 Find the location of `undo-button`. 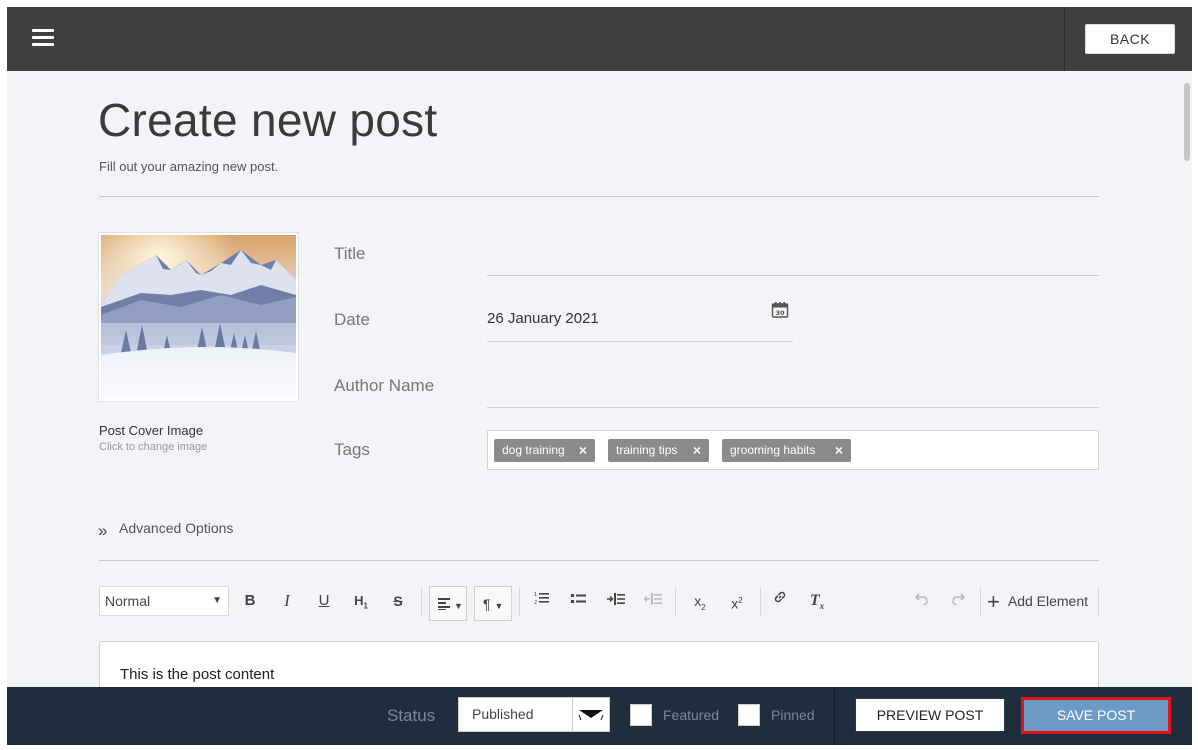

undo-button is located at coordinates (922, 601).